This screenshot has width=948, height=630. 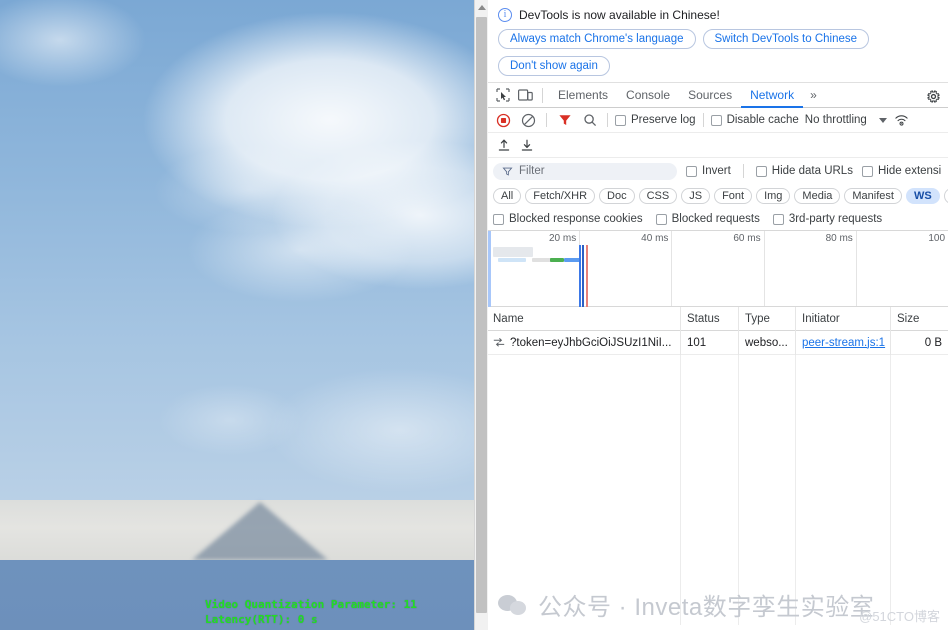 What do you see at coordinates (882, 120) in the screenshot?
I see `chevron-down-icon` at bounding box center [882, 120].